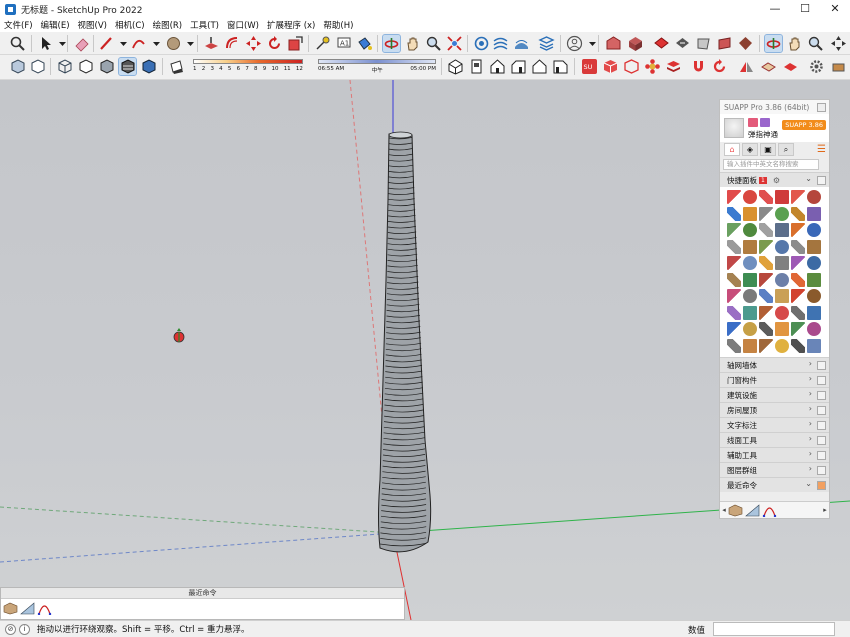 Image resolution: width=850 pixels, height=637 pixels. Describe the element at coordinates (786, 149) in the screenshot. I see `tab-search: ⌕` at that location.